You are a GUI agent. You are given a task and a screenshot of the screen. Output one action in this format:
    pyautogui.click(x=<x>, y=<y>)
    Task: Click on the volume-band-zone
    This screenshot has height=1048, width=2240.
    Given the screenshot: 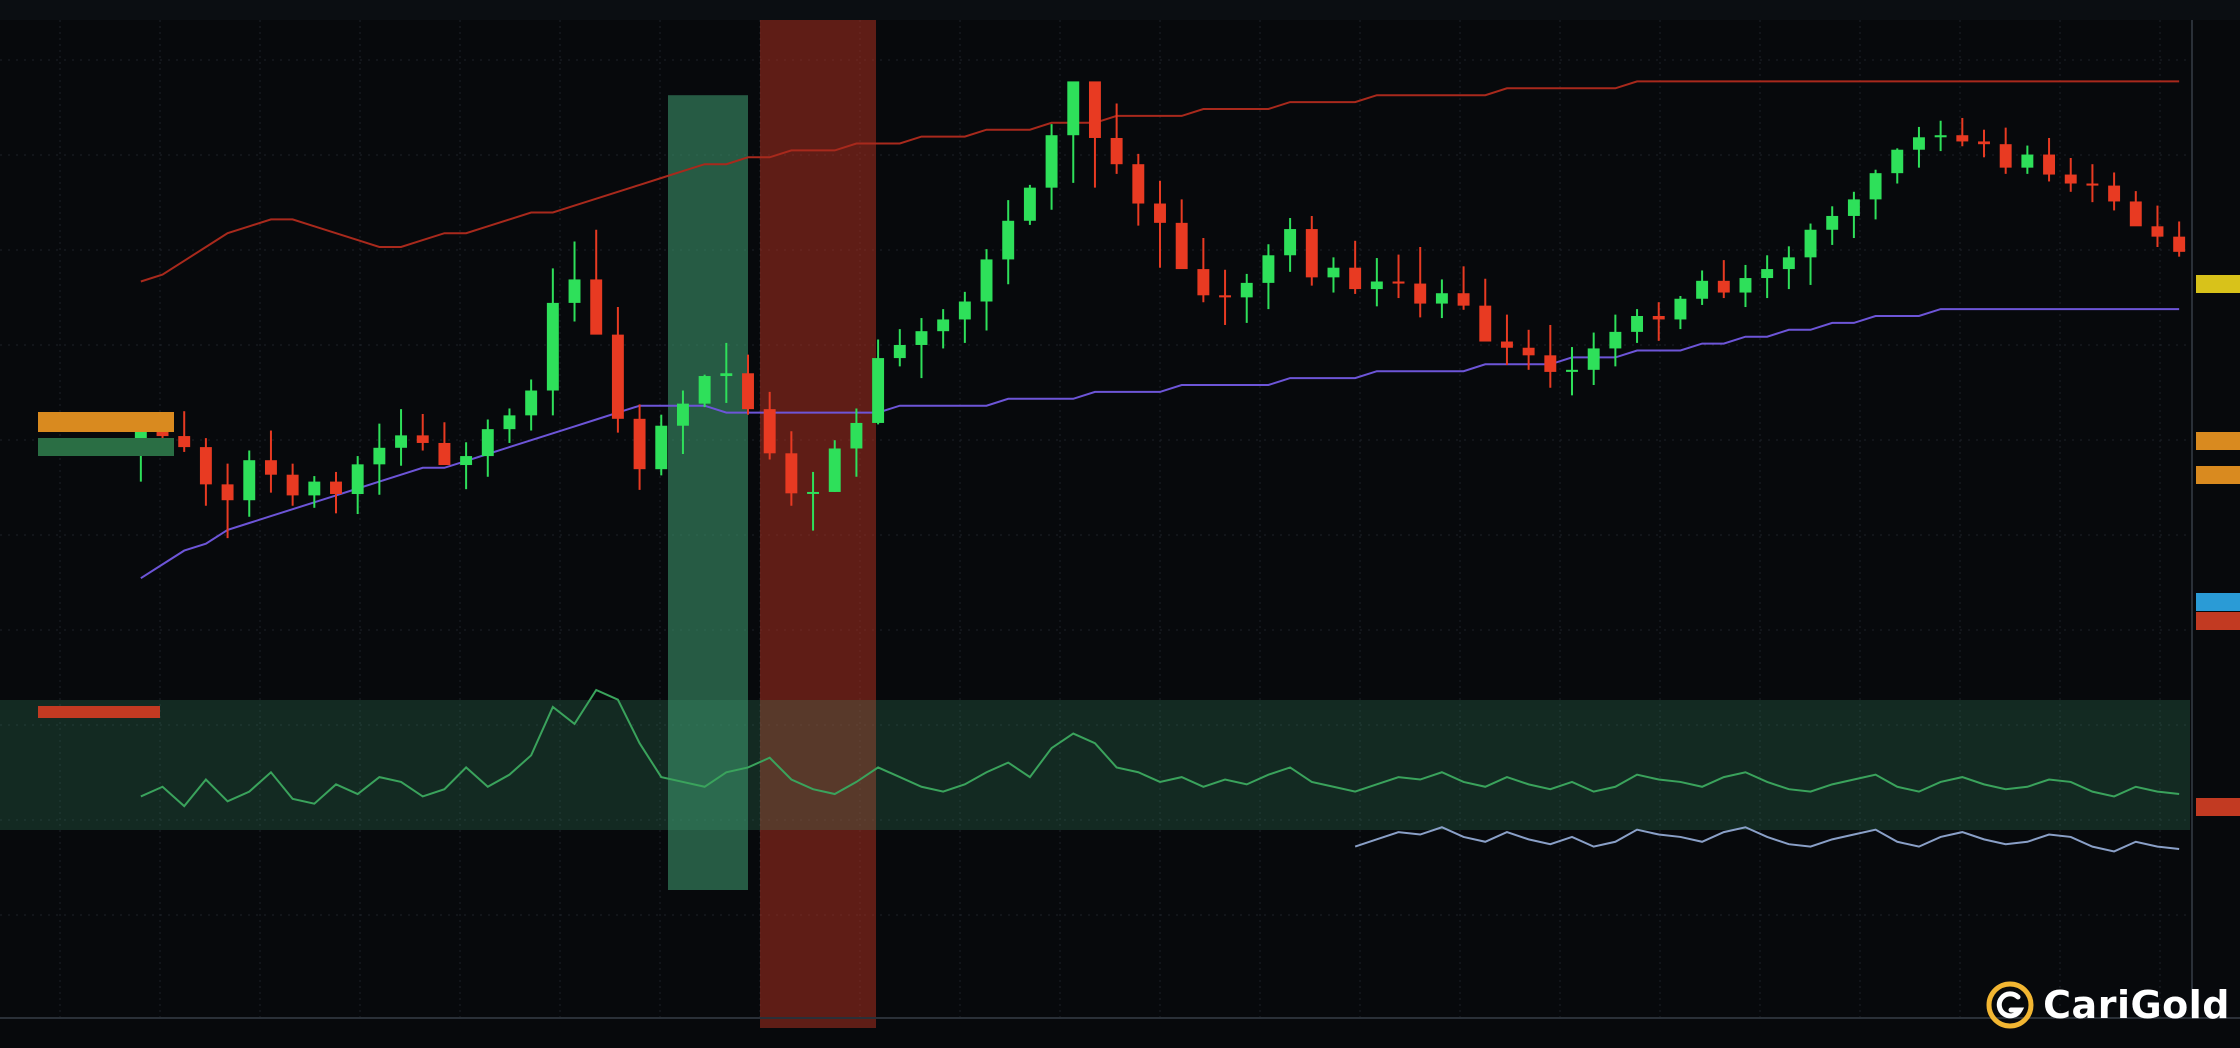 What is the action you would take?
    pyautogui.click(x=1095, y=765)
    